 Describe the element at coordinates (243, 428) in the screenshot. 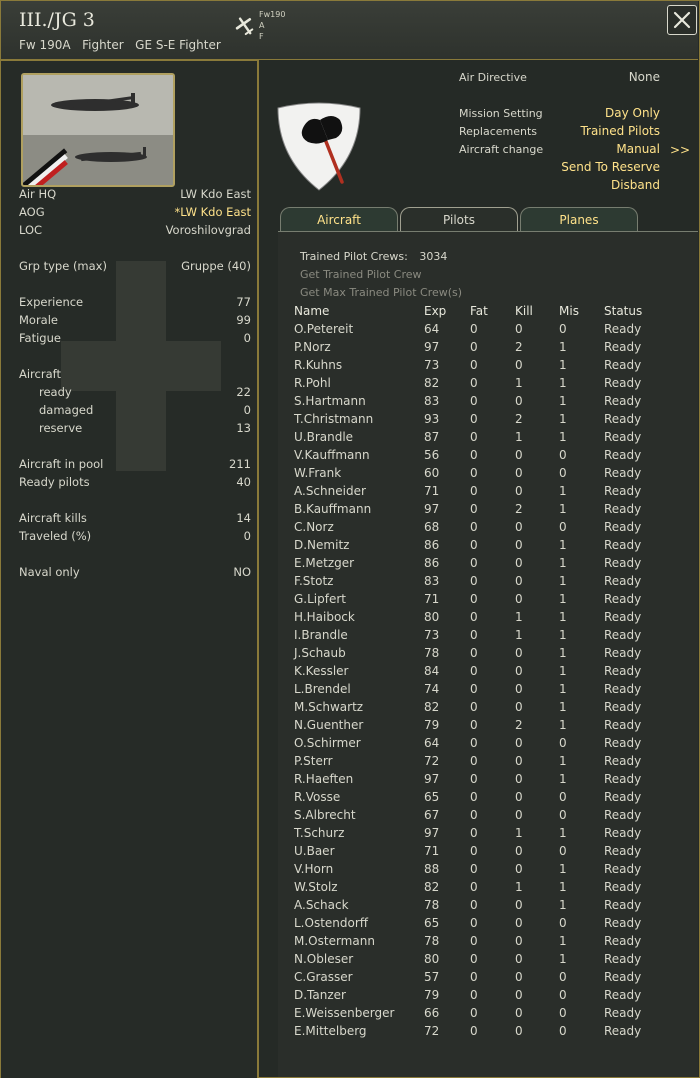

I see `reserve-value: 13` at that location.